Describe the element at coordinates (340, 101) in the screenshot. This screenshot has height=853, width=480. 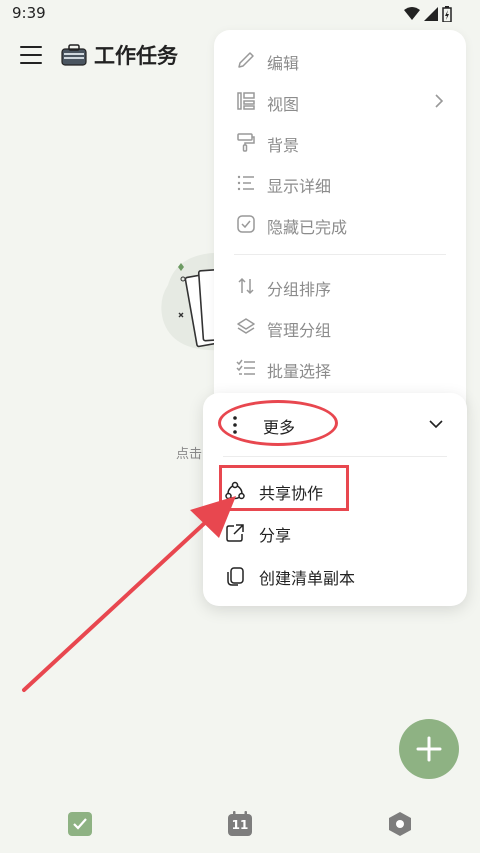
I see `menu-item-view: 视图` at that location.